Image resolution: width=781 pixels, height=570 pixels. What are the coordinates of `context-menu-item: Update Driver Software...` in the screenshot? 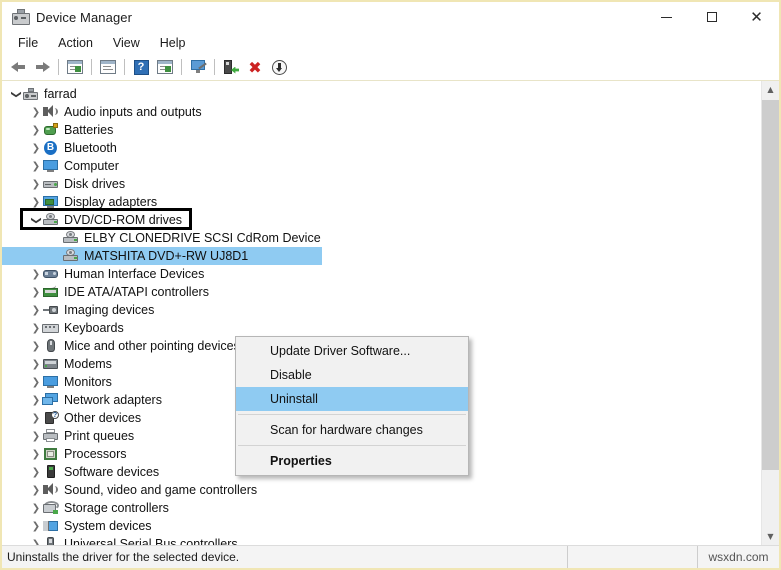 It's located at (352, 351).